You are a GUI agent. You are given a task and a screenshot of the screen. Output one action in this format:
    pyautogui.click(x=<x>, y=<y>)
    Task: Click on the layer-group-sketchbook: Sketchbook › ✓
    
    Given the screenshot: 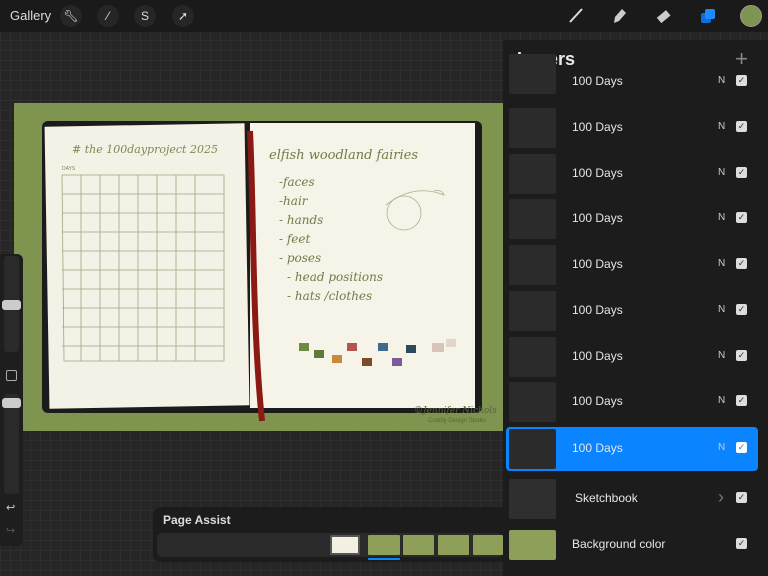 What is the action you would take?
    pyautogui.click(x=632, y=499)
    